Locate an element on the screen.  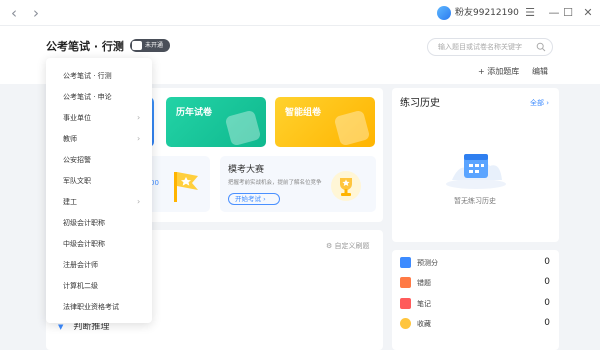
custom-practice-button: ⚙ 自定义刷题 is located at coordinates (348, 246).